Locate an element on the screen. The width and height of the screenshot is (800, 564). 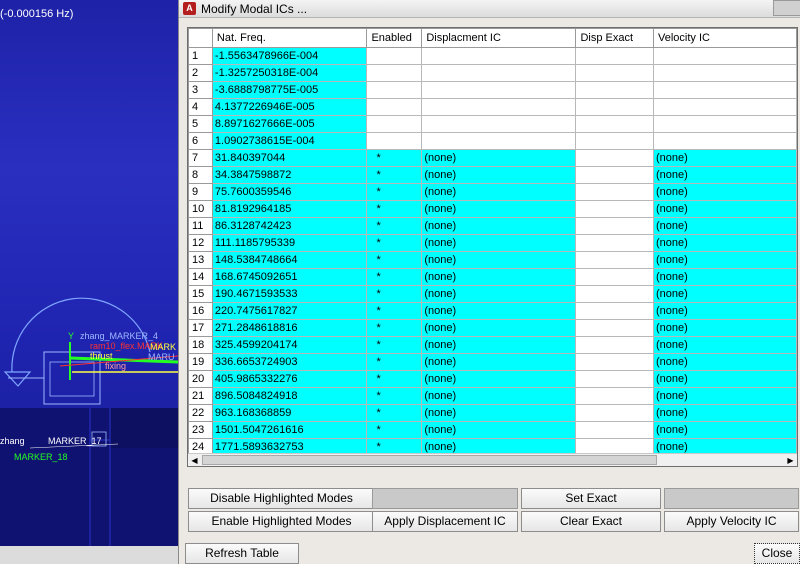
row-number-cell: 18 is located at coordinates (200, 345).